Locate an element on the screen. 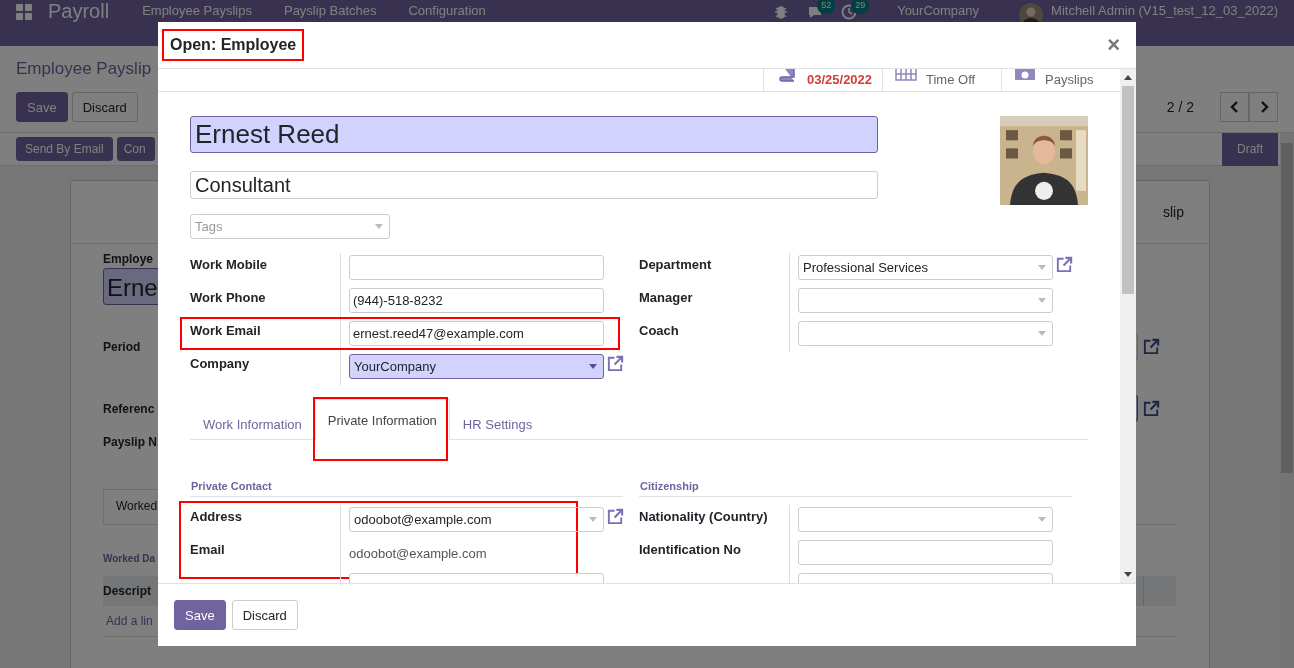 This screenshot has width=1294, height=668. tags-field: Tags is located at coordinates (290, 226).